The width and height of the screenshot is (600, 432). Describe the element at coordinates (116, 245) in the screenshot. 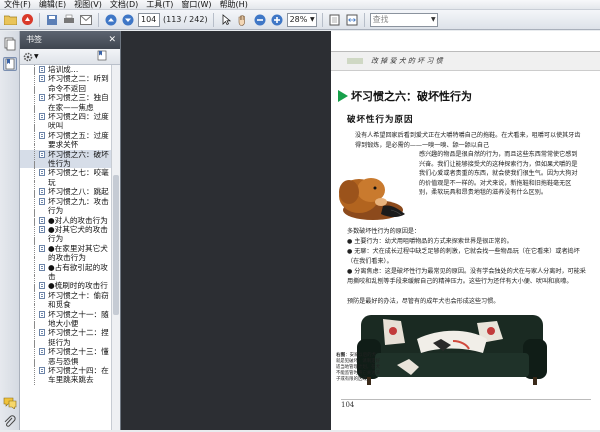

I see `scrollbar-thumb` at that location.